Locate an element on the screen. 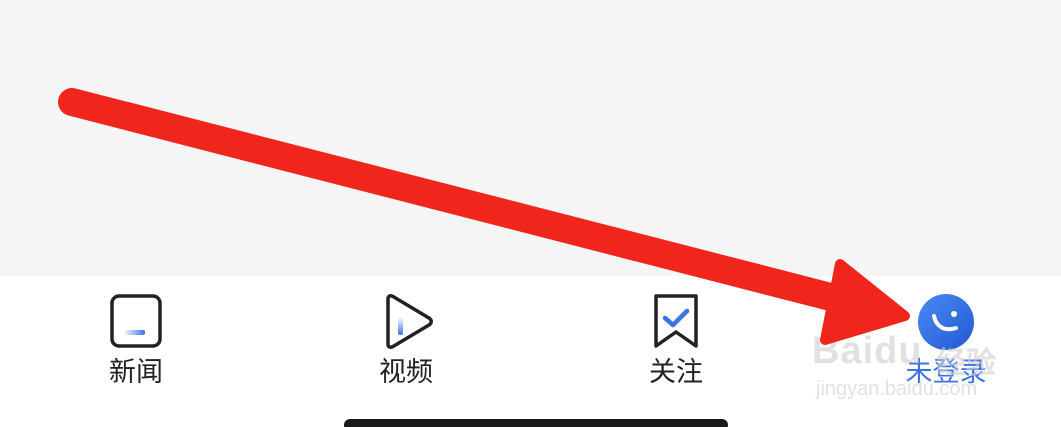 The image size is (1061, 427). tab-follow-label: 关注 is located at coordinates (676, 372).